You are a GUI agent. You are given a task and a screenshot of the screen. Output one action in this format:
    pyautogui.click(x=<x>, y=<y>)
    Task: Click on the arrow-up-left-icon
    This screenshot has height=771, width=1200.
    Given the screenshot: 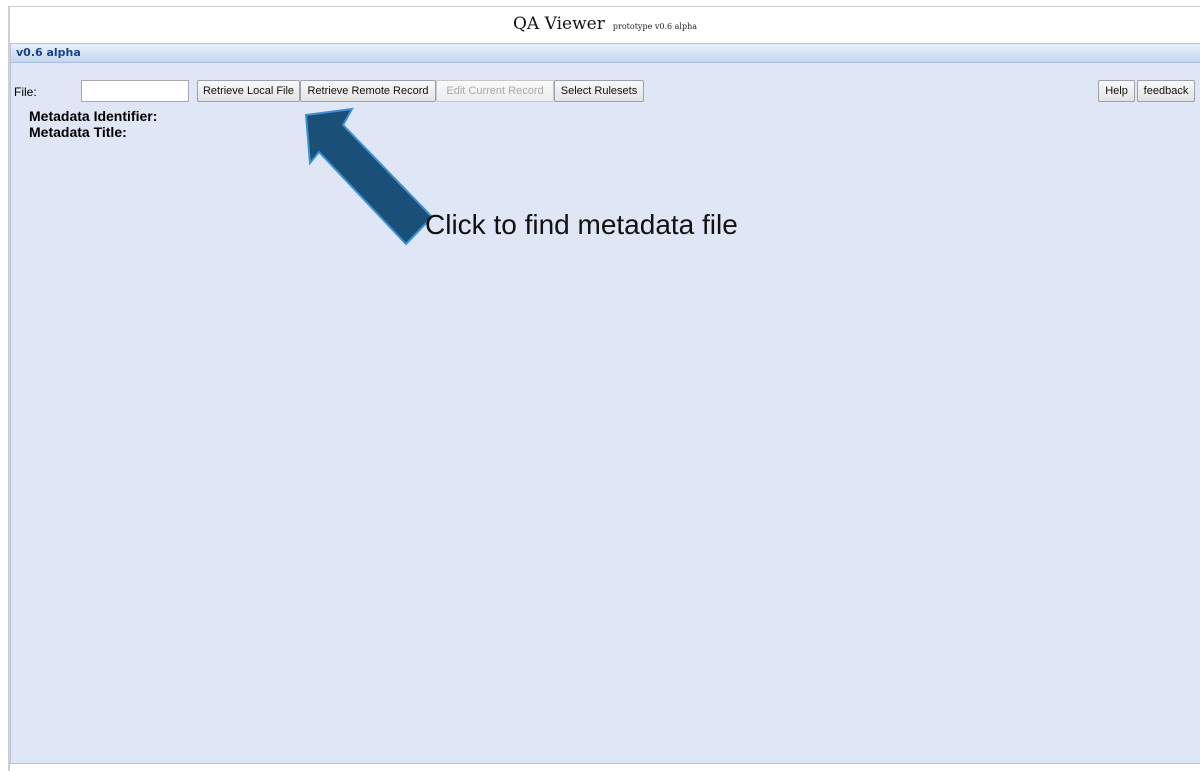 What is the action you would take?
    pyautogui.click(x=369, y=176)
    